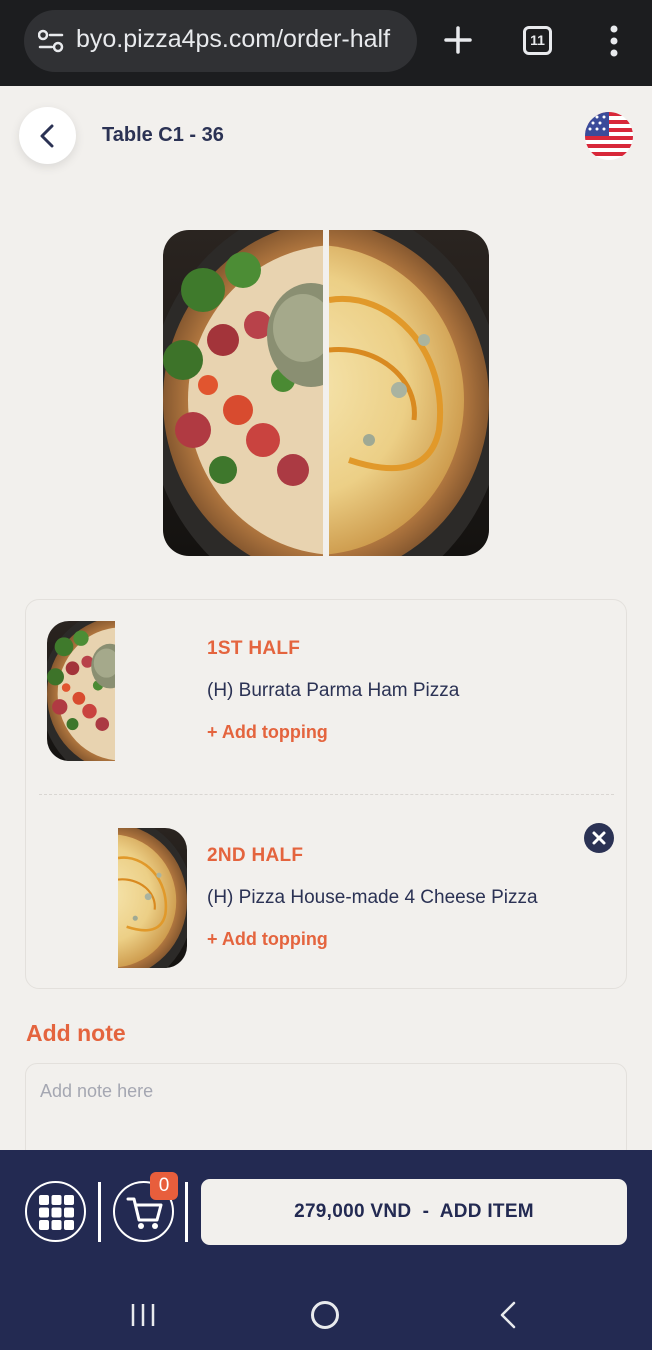 The width and height of the screenshot is (652, 1350). Describe the element at coordinates (508, 1315) in the screenshot. I see `system-back-icon` at that location.